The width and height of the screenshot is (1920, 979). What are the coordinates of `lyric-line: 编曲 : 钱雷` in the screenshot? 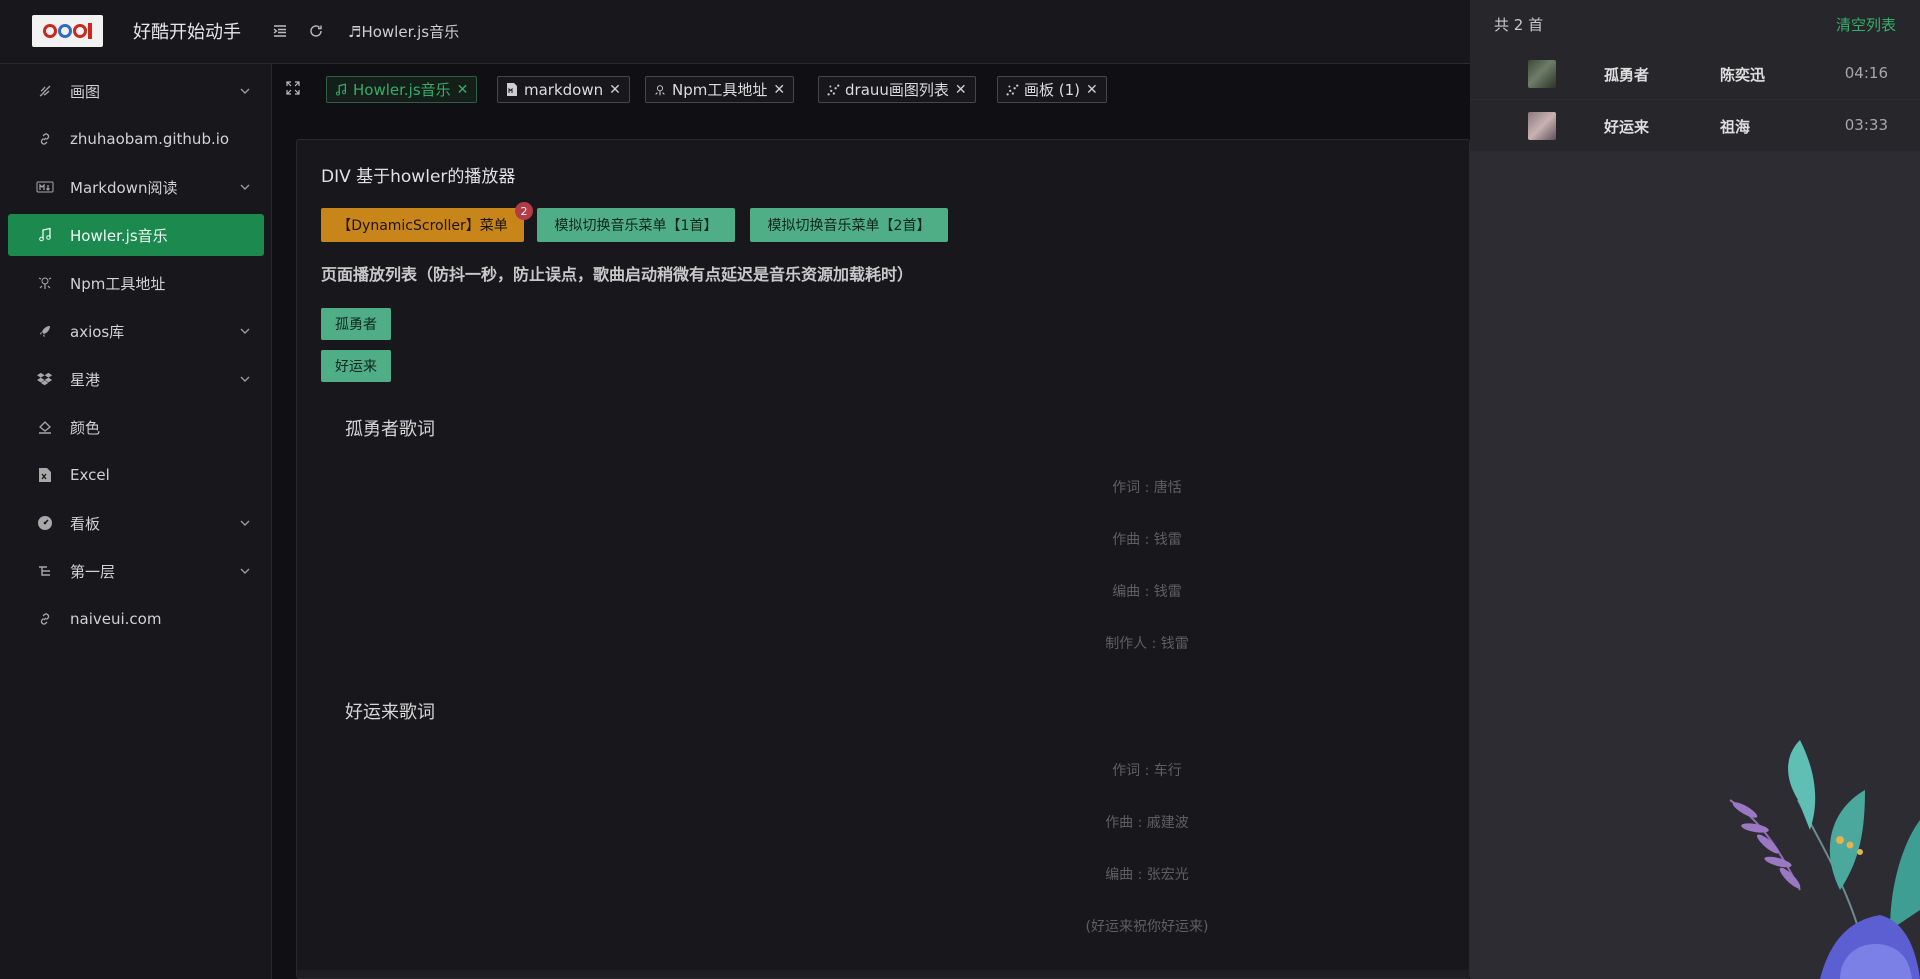 It's located at (1147, 592).